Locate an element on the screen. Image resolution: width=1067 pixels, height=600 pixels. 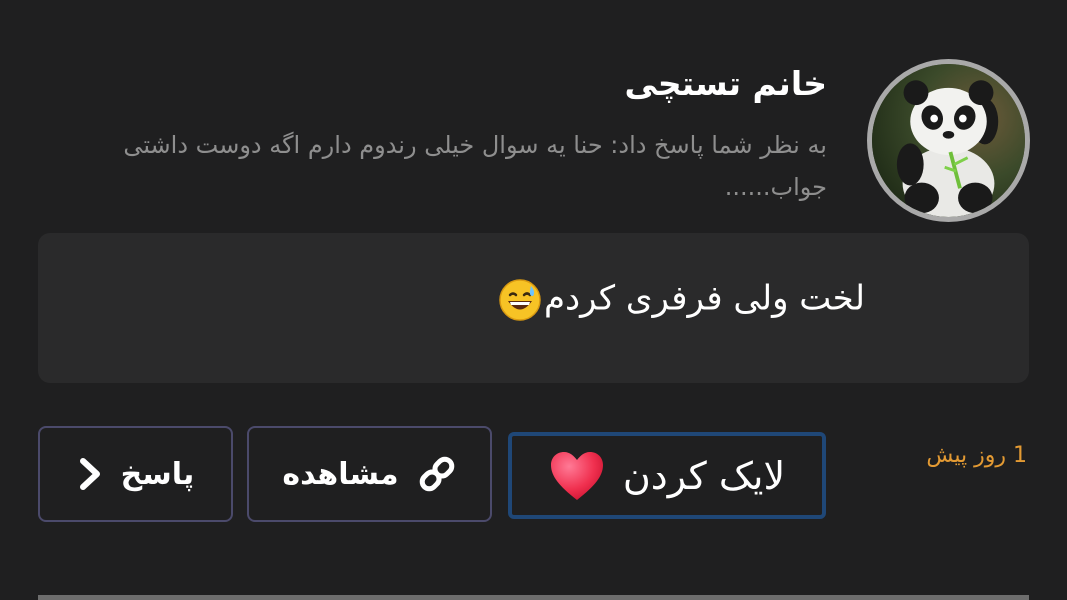
user-avatar is located at coordinates (948, 140).